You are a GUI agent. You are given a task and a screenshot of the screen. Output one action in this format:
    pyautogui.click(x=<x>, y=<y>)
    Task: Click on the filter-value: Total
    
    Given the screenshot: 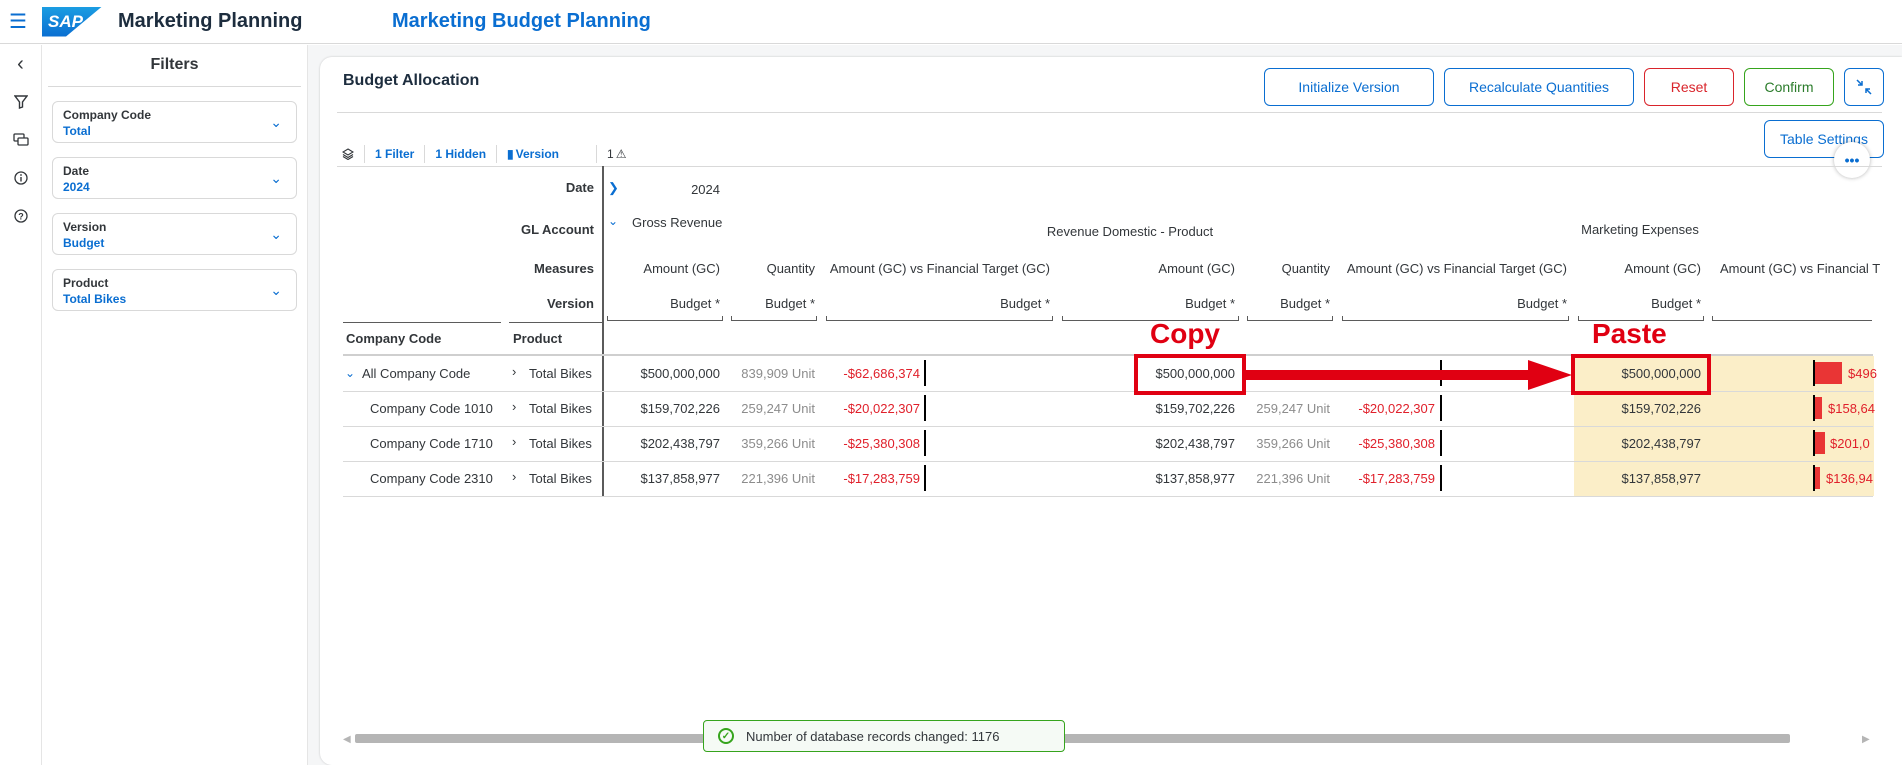 What is the action you would take?
    pyautogui.click(x=77, y=131)
    